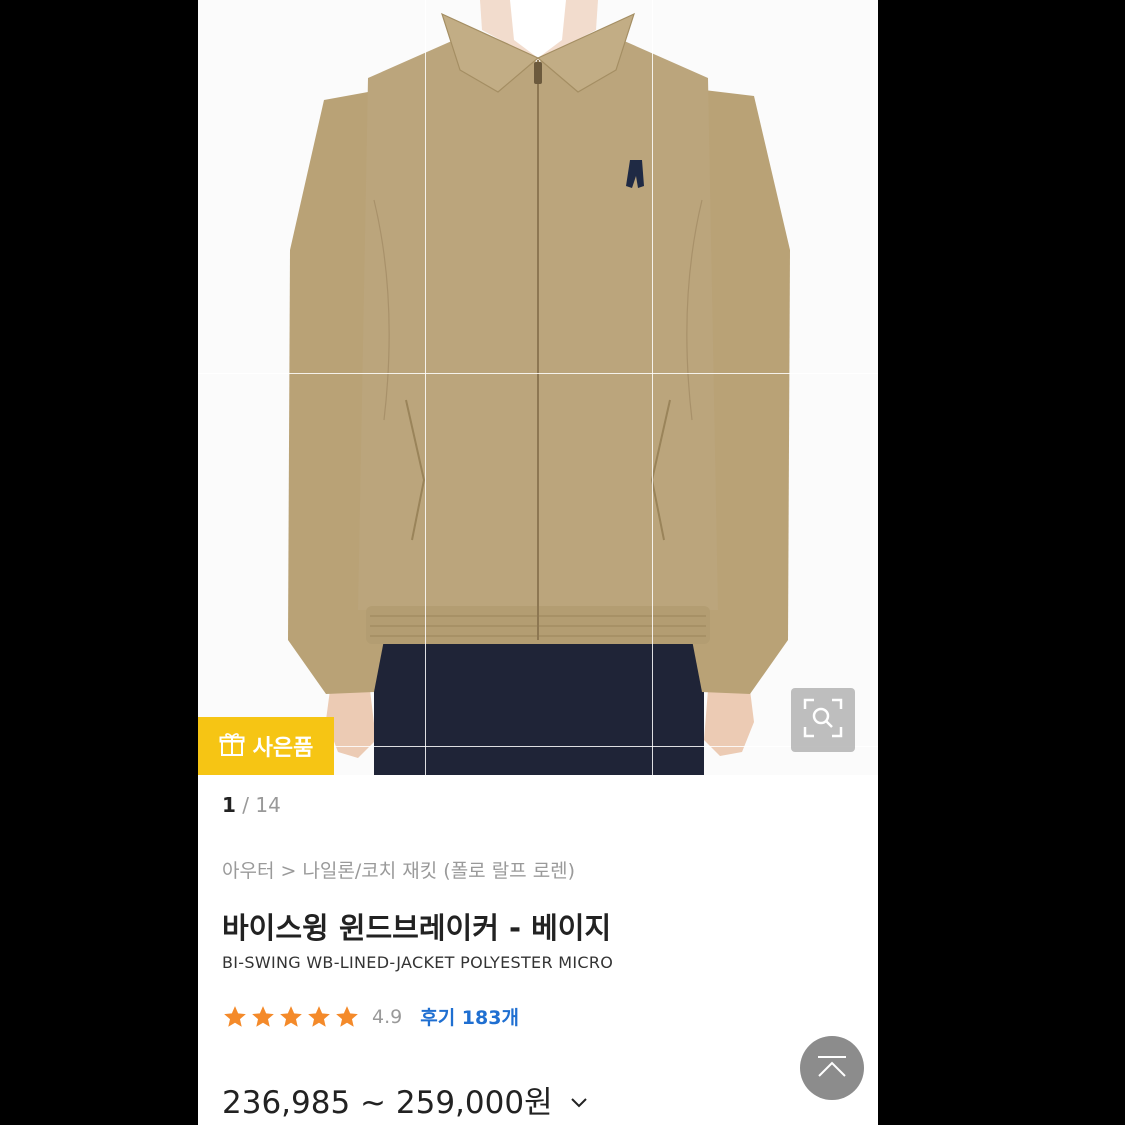  What do you see at coordinates (251, 805) in the screenshot?
I see `image-counter: 1 / 14` at bounding box center [251, 805].